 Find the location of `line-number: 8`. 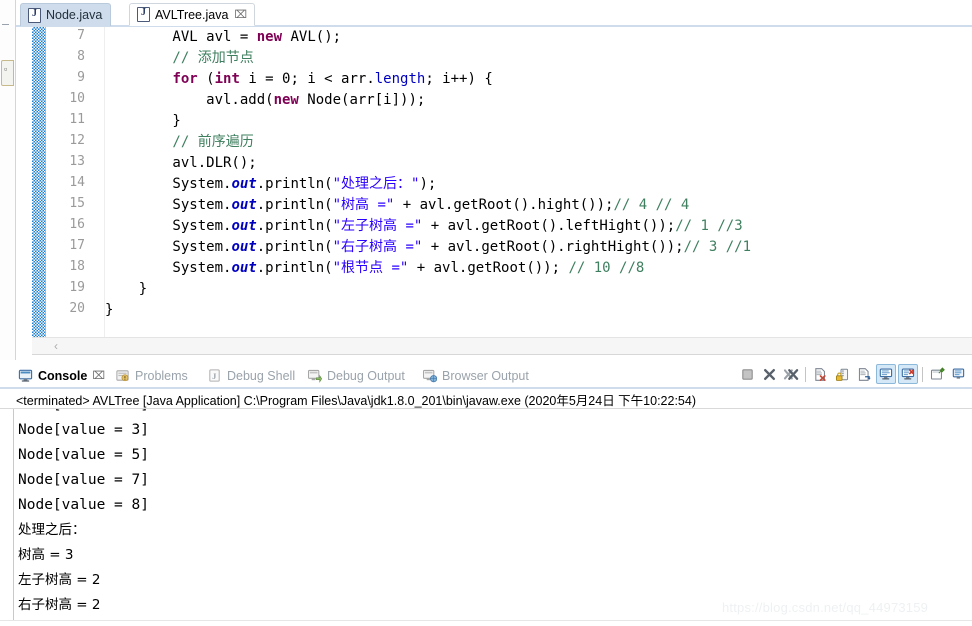

line-number: 8 is located at coordinates (81, 56).